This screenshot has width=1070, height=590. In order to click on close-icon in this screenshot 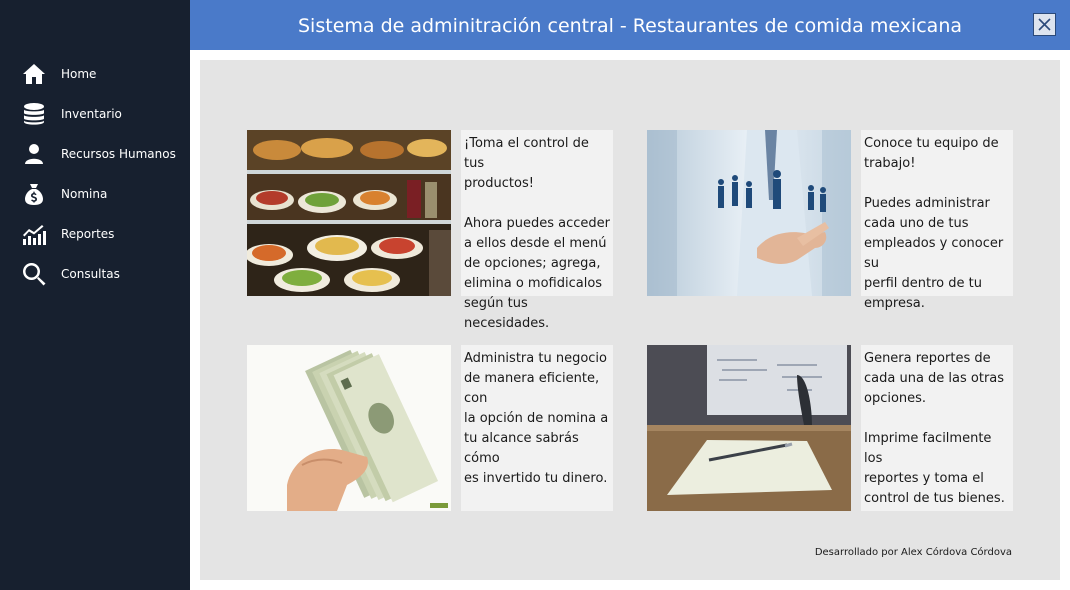, I will do `click(1044, 24)`.